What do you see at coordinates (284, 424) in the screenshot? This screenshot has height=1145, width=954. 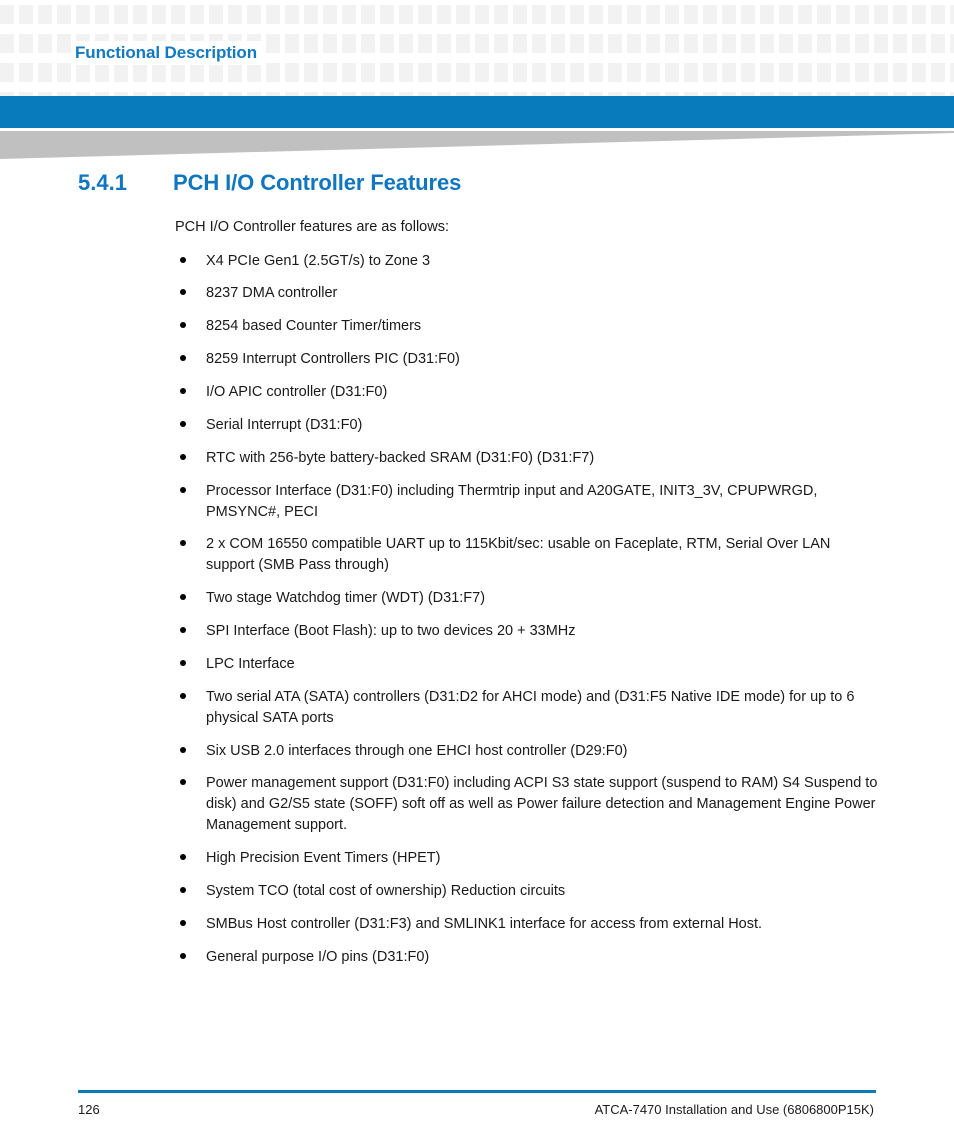 I see `list-item-text: Serial Interrupt (D31:F0)` at bounding box center [284, 424].